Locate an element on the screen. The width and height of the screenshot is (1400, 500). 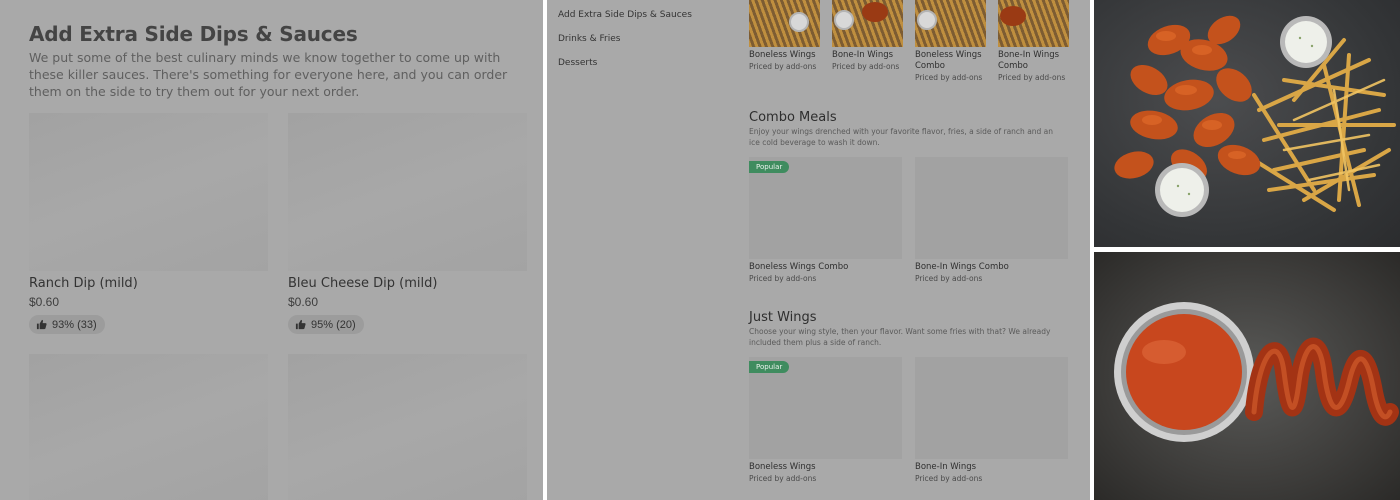
item-name: Ranch Dip (mild) is located at coordinates (83, 283).